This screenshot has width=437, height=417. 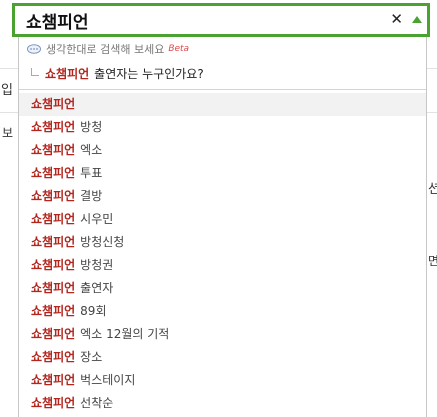 What do you see at coordinates (222, 104) in the screenshot?
I see `suggestion-item: 쇼챔피언` at bounding box center [222, 104].